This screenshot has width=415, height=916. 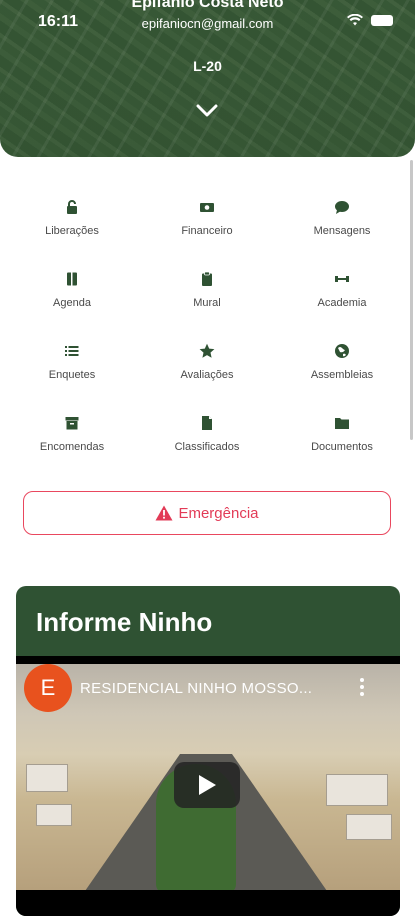 I want to click on package-icon, so click(x=72, y=423).